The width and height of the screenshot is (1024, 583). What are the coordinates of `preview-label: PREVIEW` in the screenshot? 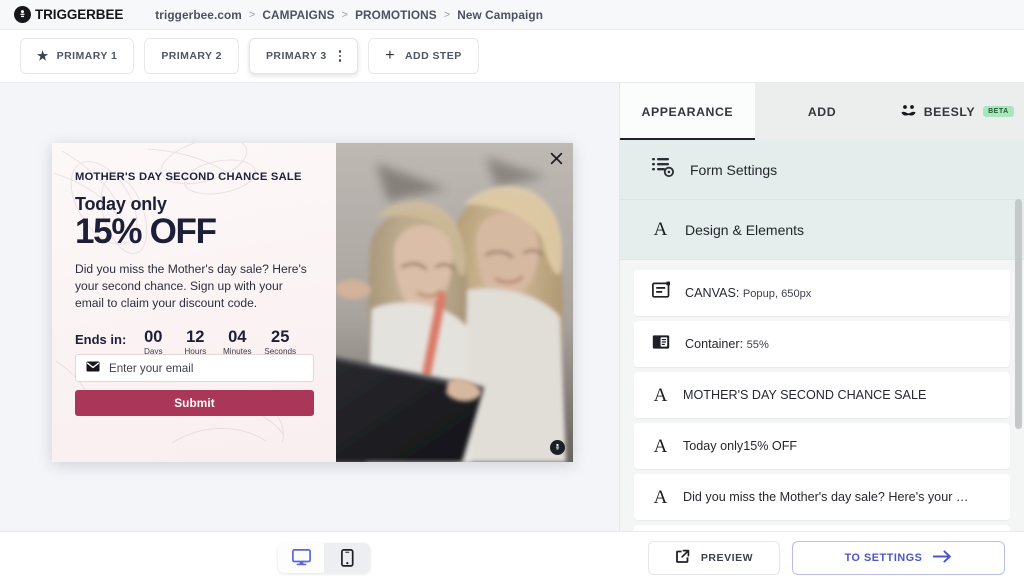 It's located at (727, 557).